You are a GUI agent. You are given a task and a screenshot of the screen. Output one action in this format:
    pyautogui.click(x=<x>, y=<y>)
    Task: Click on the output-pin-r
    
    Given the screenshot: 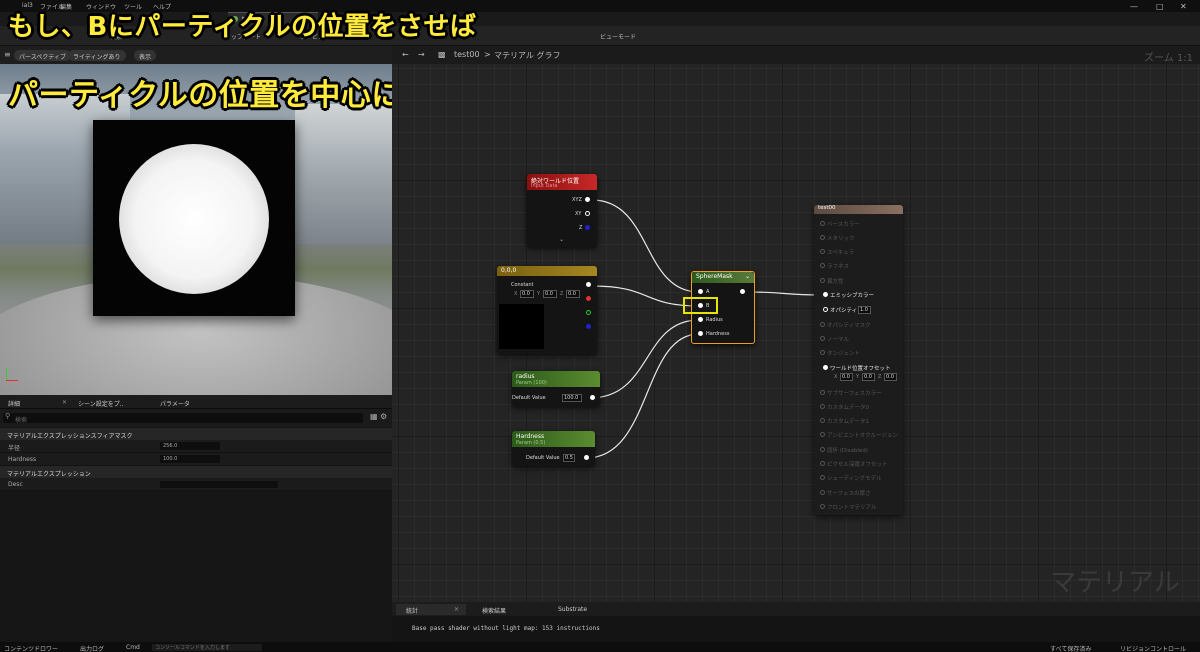 What is the action you would take?
    pyautogui.click(x=588, y=298)
    